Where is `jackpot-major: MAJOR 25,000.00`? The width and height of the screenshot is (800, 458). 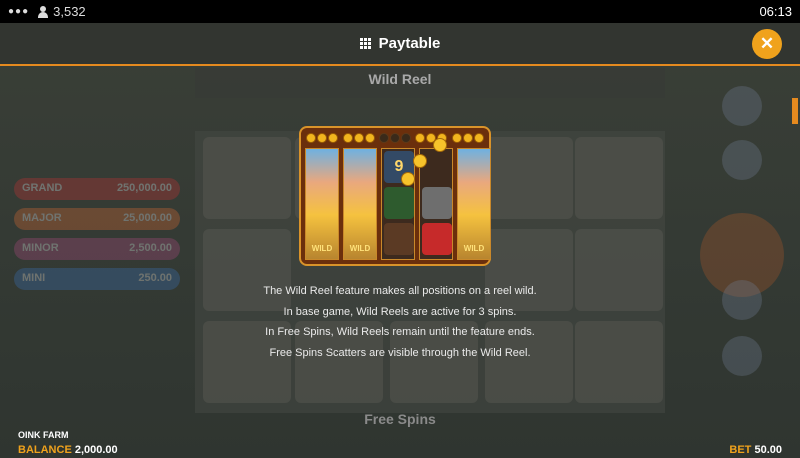 jackpot-major: MAJOR 25,000.00 is located at coordinates (97, 219).